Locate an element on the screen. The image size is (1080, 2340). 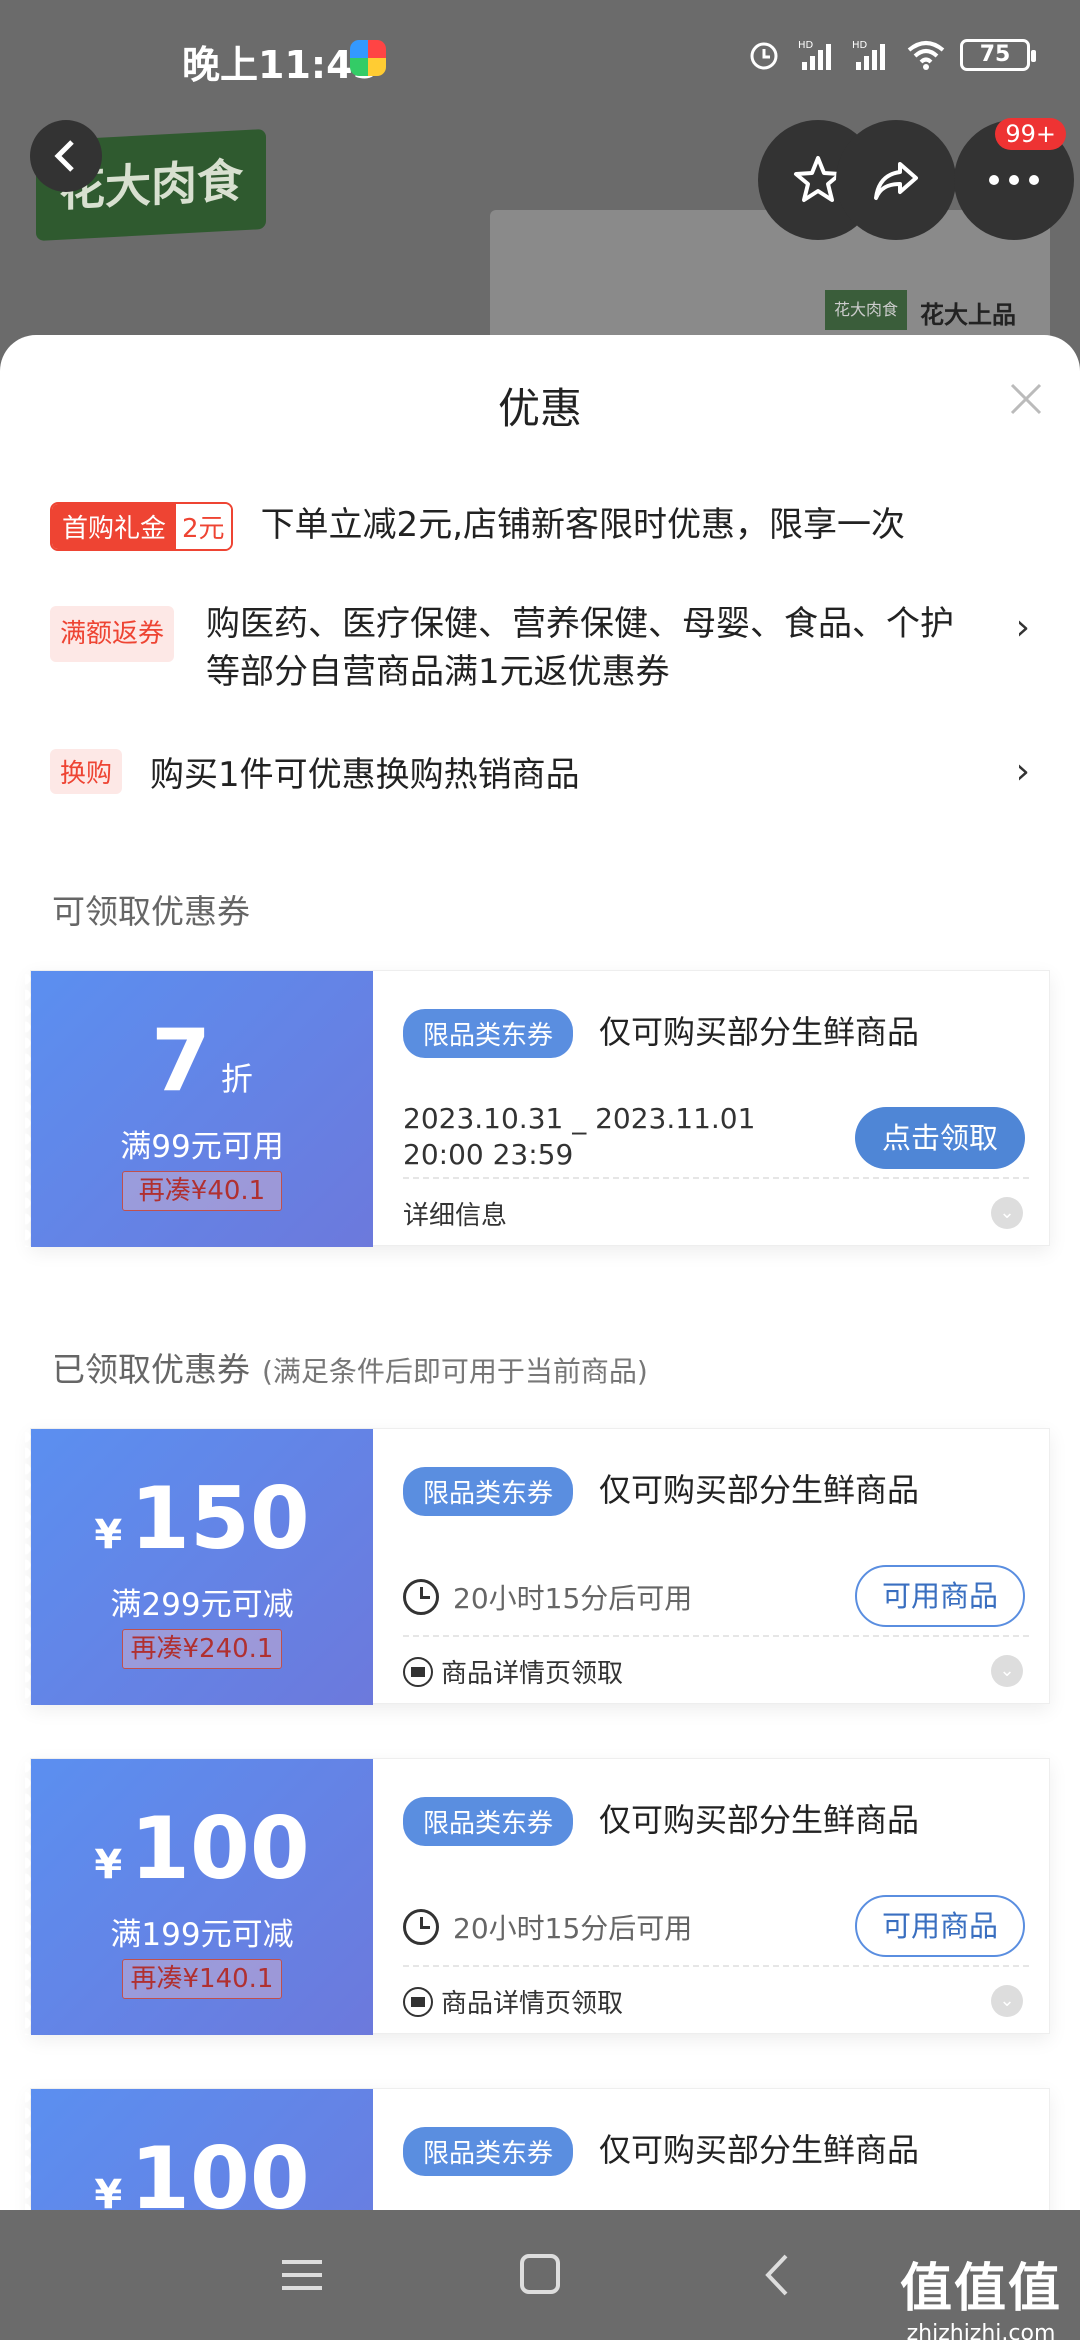
coupon-validity: 2023.10.31 _ 2023.11.01 20:00 23:59 is located at coordinates (579, 1137).